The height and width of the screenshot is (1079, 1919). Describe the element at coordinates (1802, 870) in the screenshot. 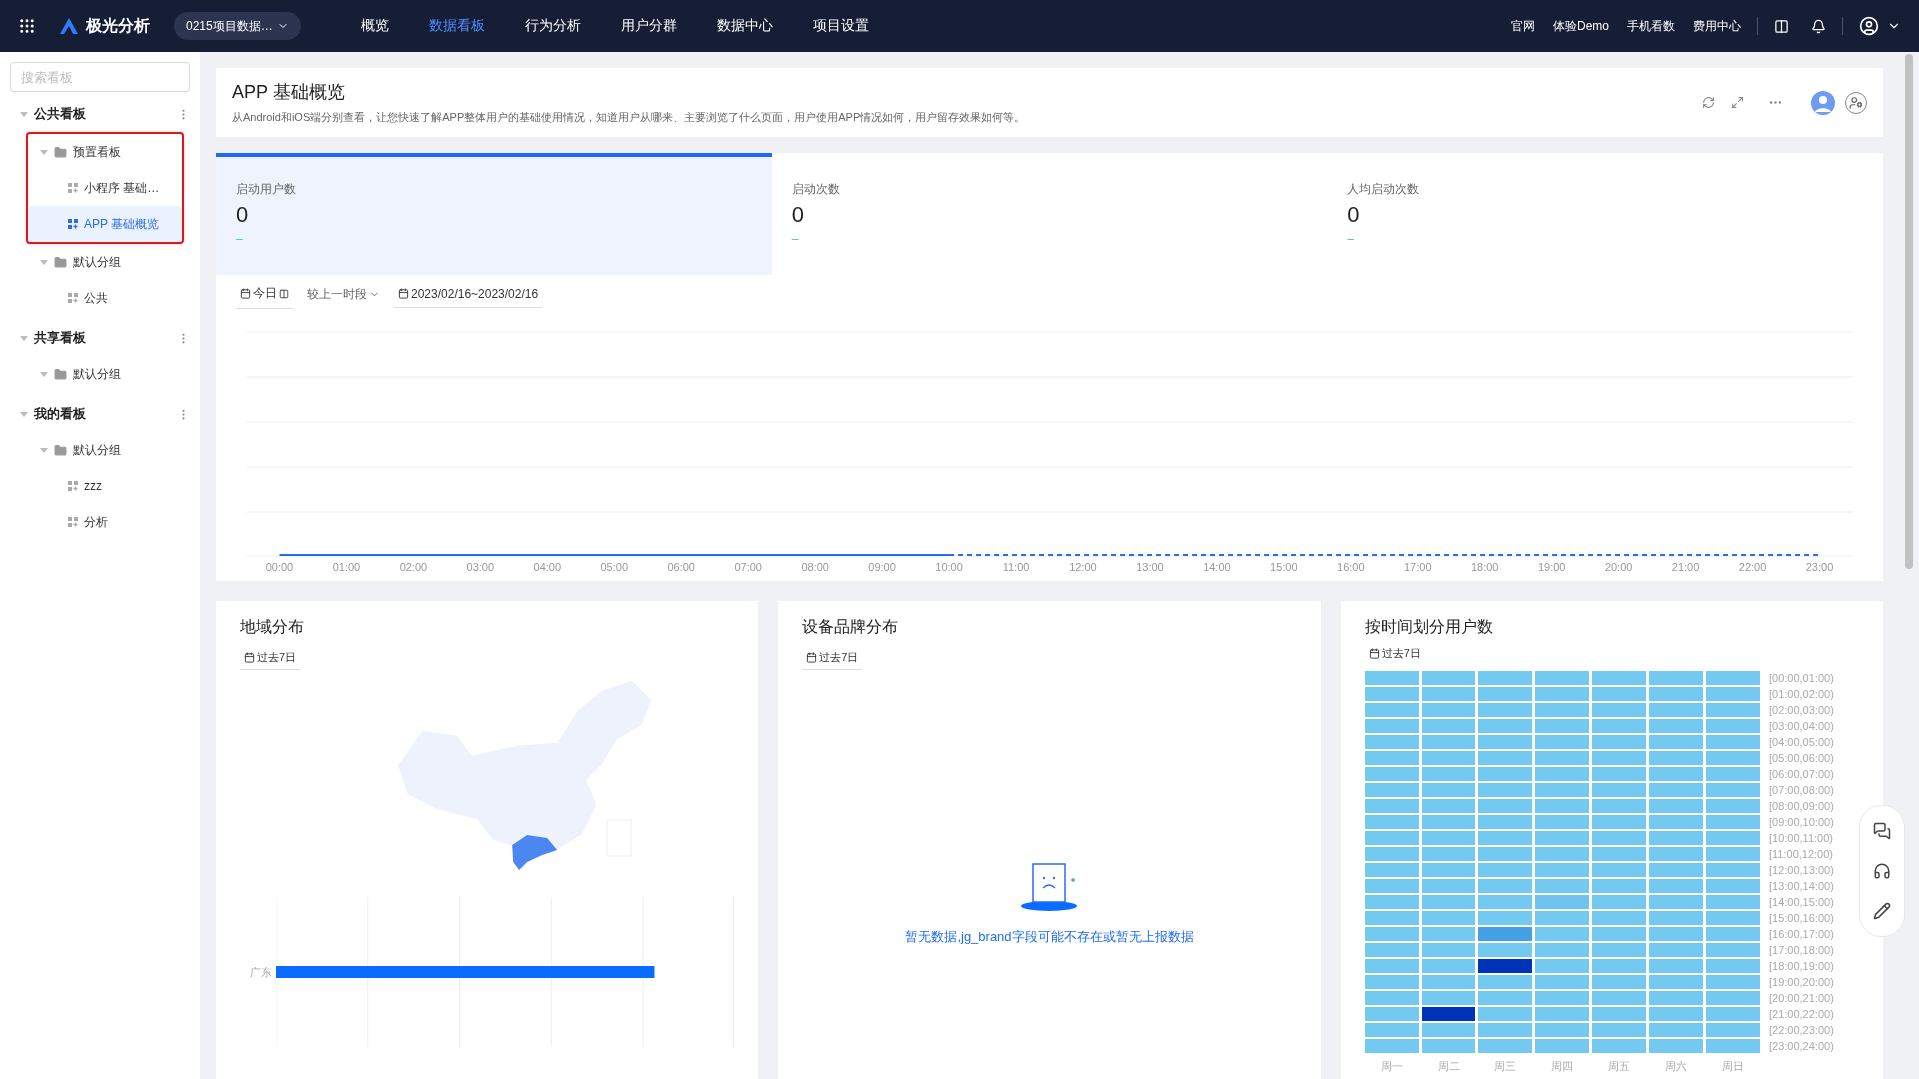

I see `row-label: [12:00,13:00)` at that location.